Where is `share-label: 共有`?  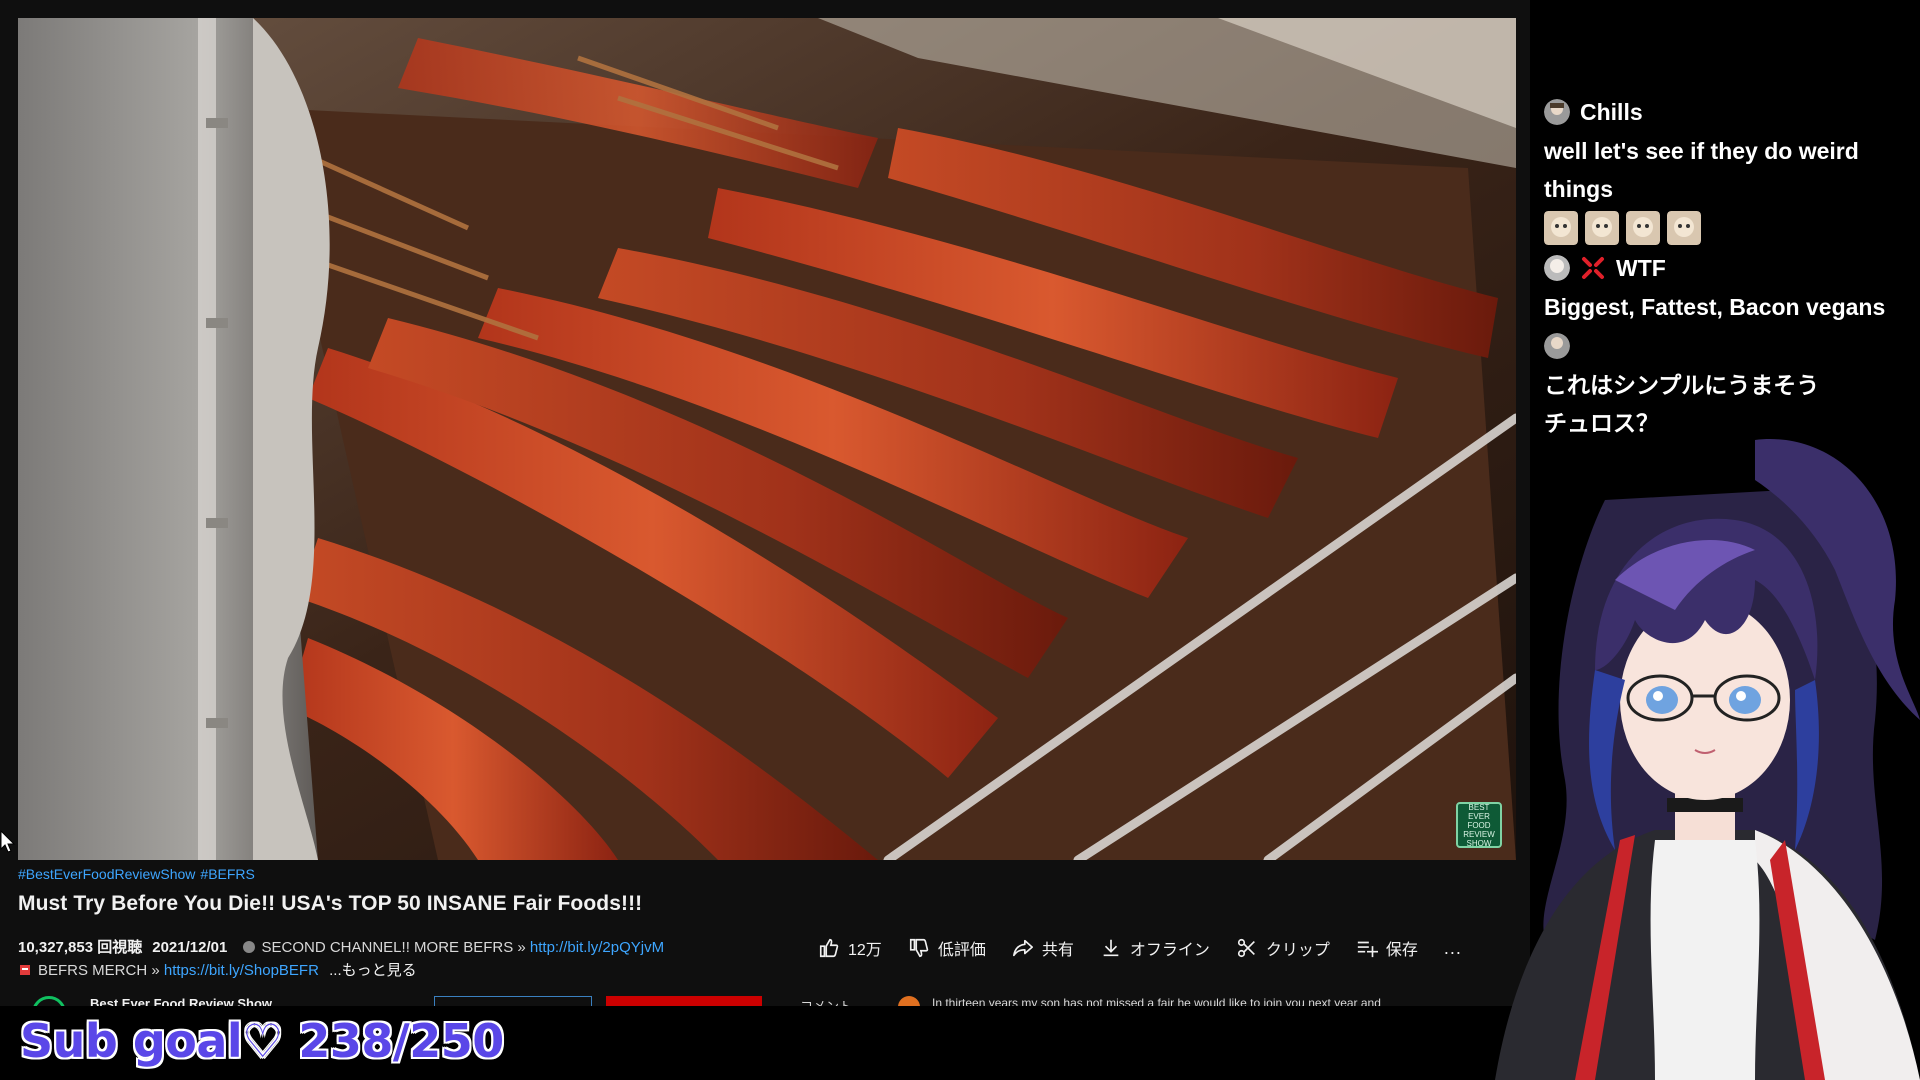
share-label: 共有 is located at coordinates (1057, 950).